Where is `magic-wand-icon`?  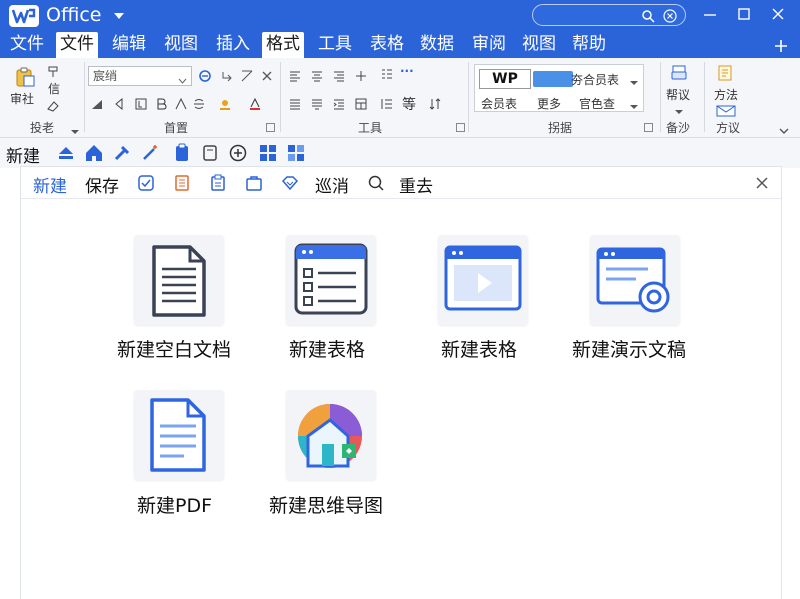 magic-wand-icon is located at coordinates (150, 153).